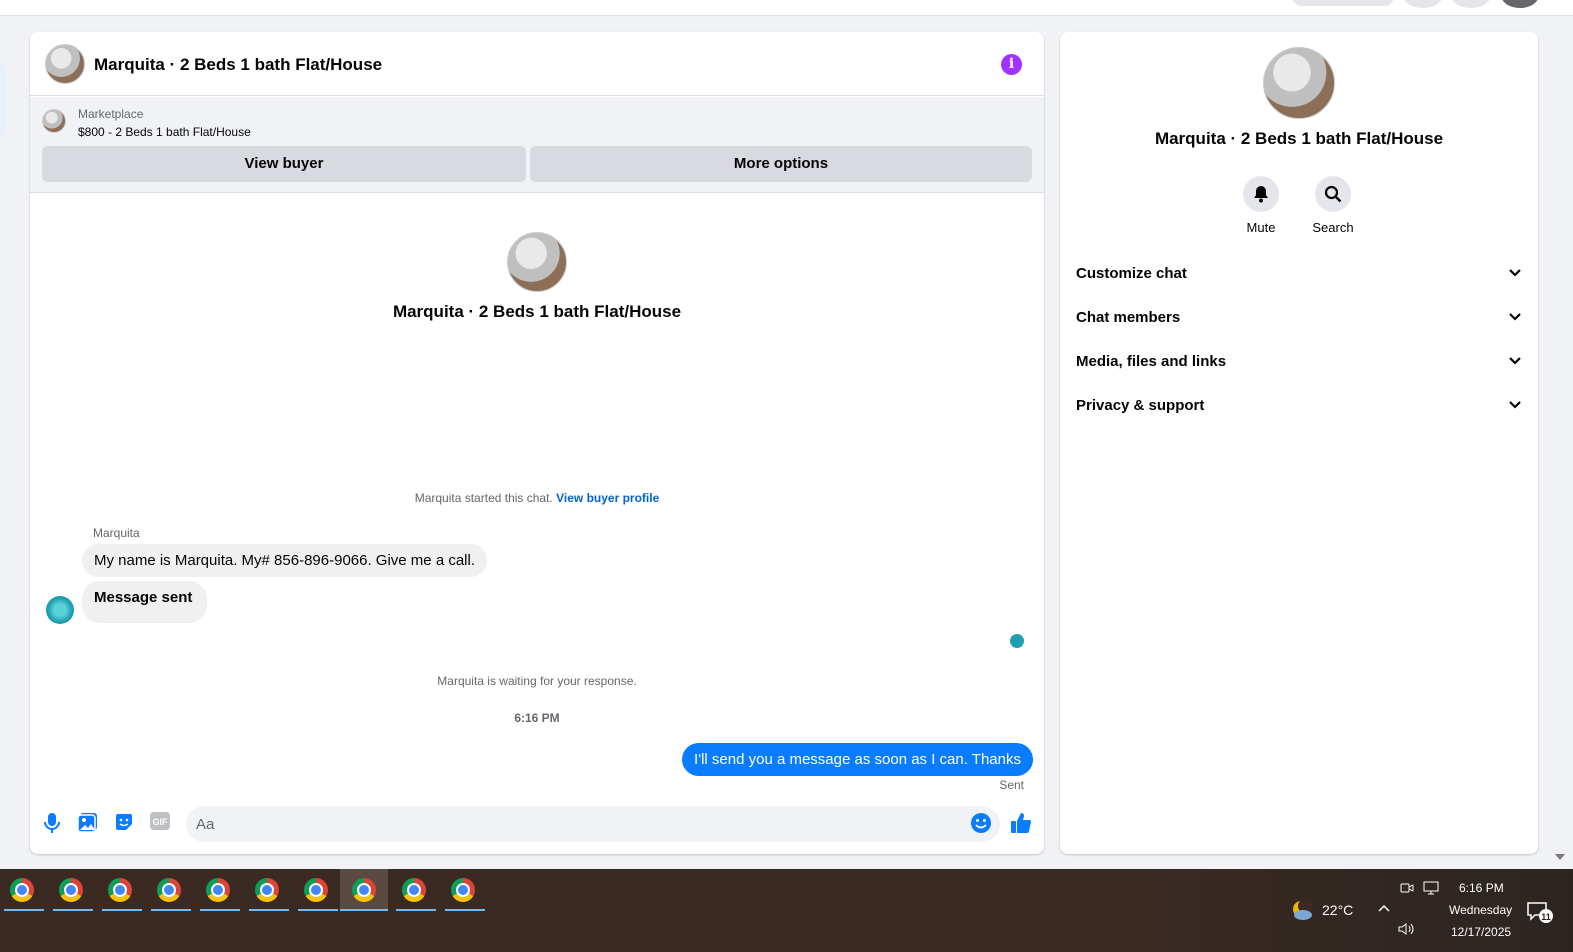  Describe the element at coordinates (1333, 227) in the screenshot. I see `search-label: Search` at that location.